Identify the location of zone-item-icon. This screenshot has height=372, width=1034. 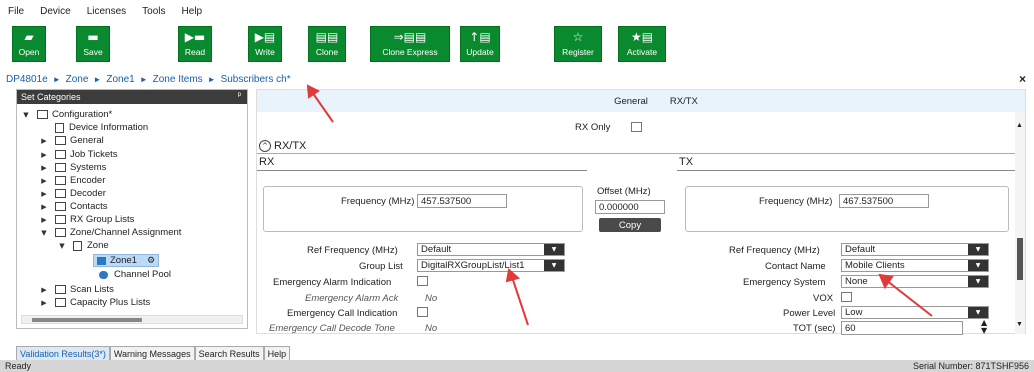
(101, 260).